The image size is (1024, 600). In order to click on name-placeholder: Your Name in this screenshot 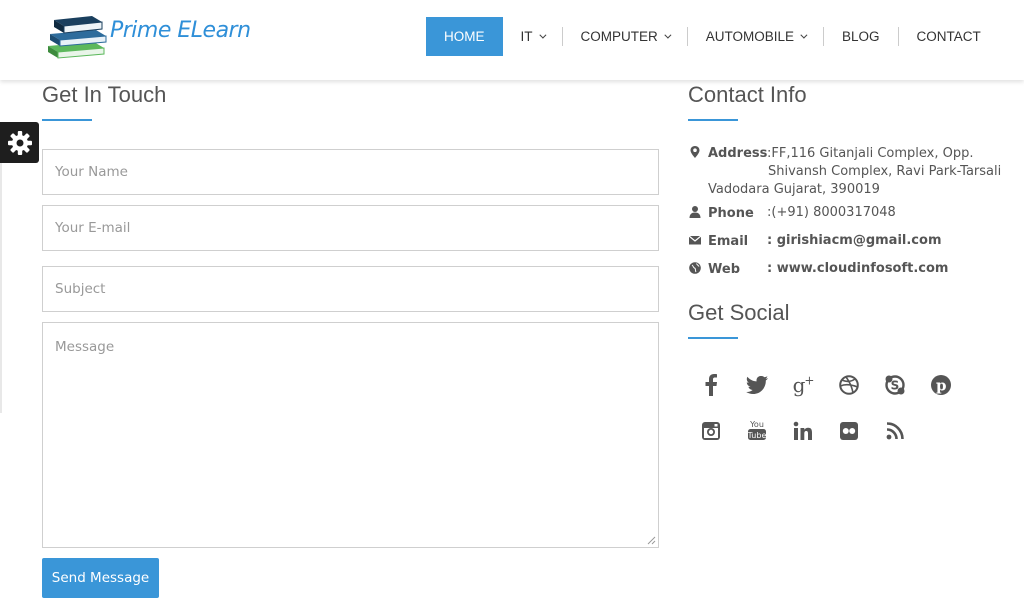, I will do `click(91, 172)`.